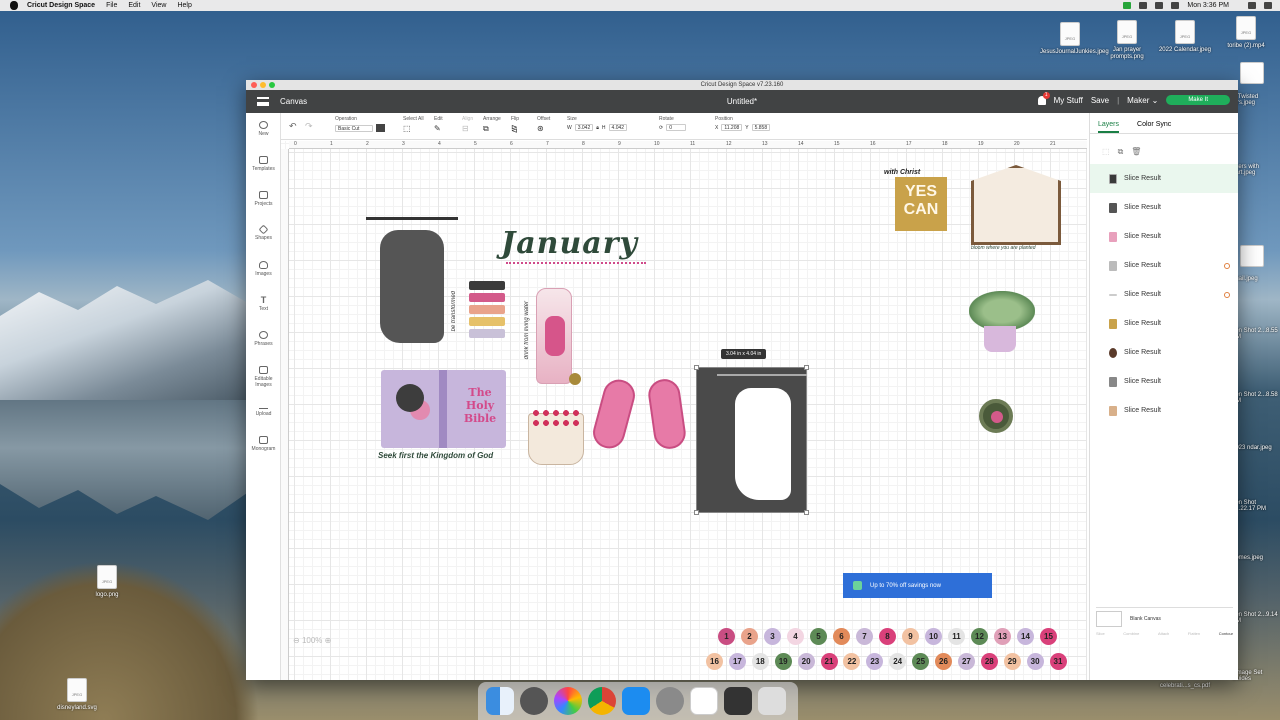 The image size is (1280, 720). What do you see at coordinates (1109, 127) in the screenshot?
I see `tab-layers: Layers` at bounding box center [1109, 127].